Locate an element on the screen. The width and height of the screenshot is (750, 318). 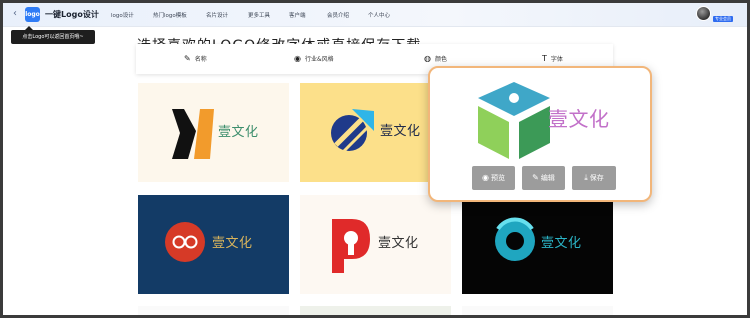
palette-icon: ◍ is located at coordinates (427, 58).